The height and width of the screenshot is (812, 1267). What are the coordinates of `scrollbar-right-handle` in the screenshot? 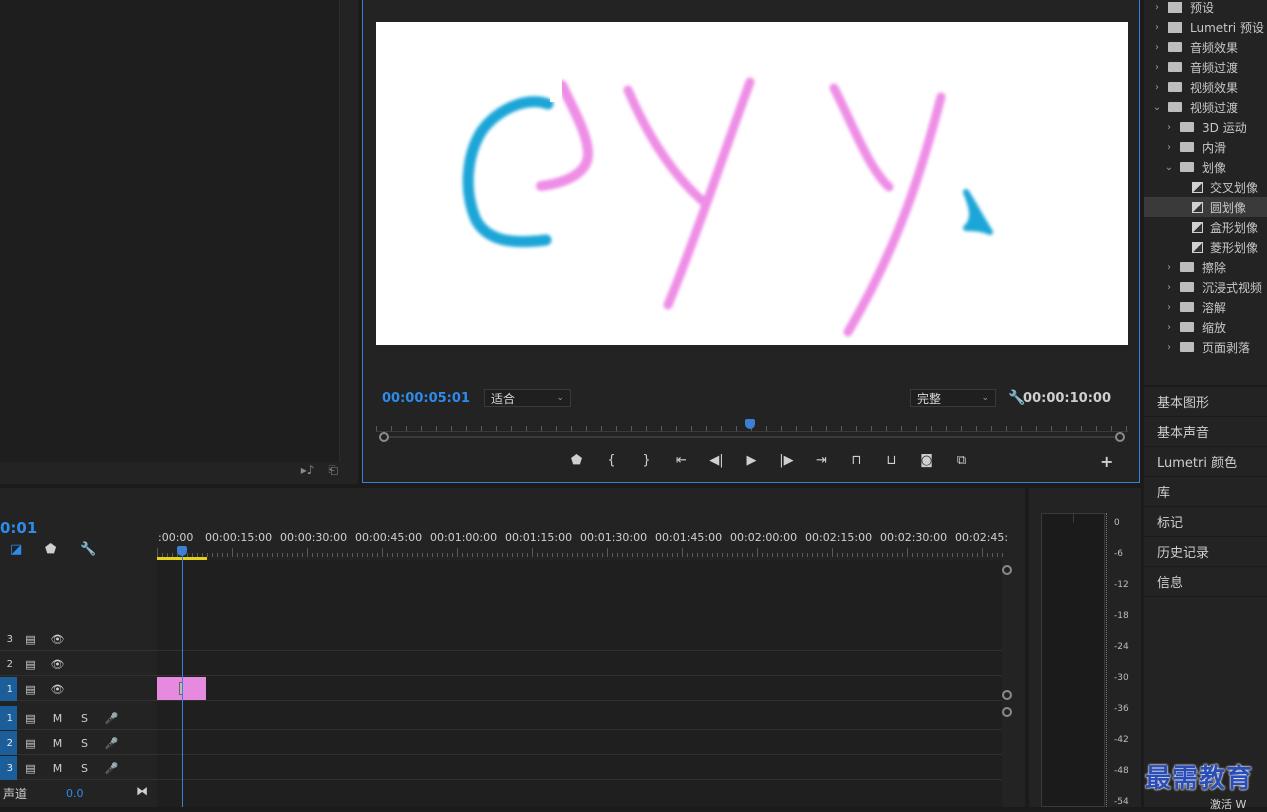 It's located at (1120, 437).